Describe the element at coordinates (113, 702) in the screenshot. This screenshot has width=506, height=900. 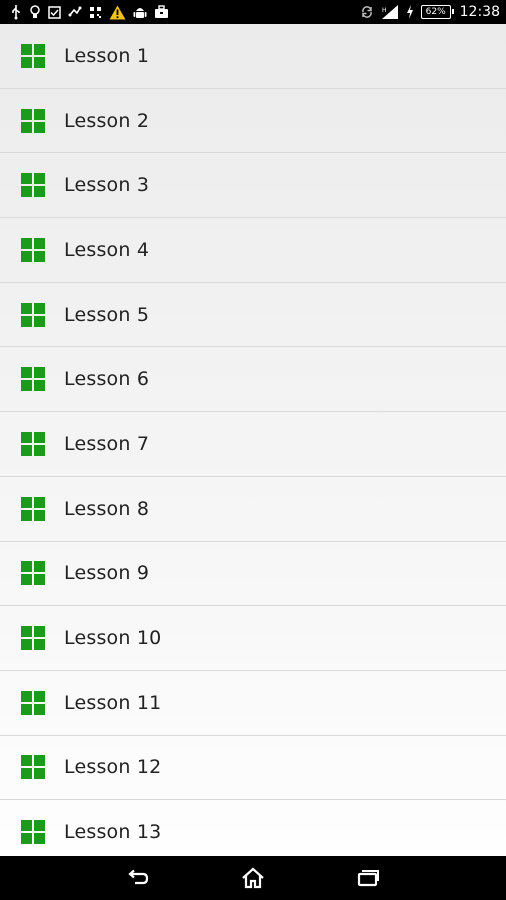
I see `lesson-label: Lesson 11` at that location.